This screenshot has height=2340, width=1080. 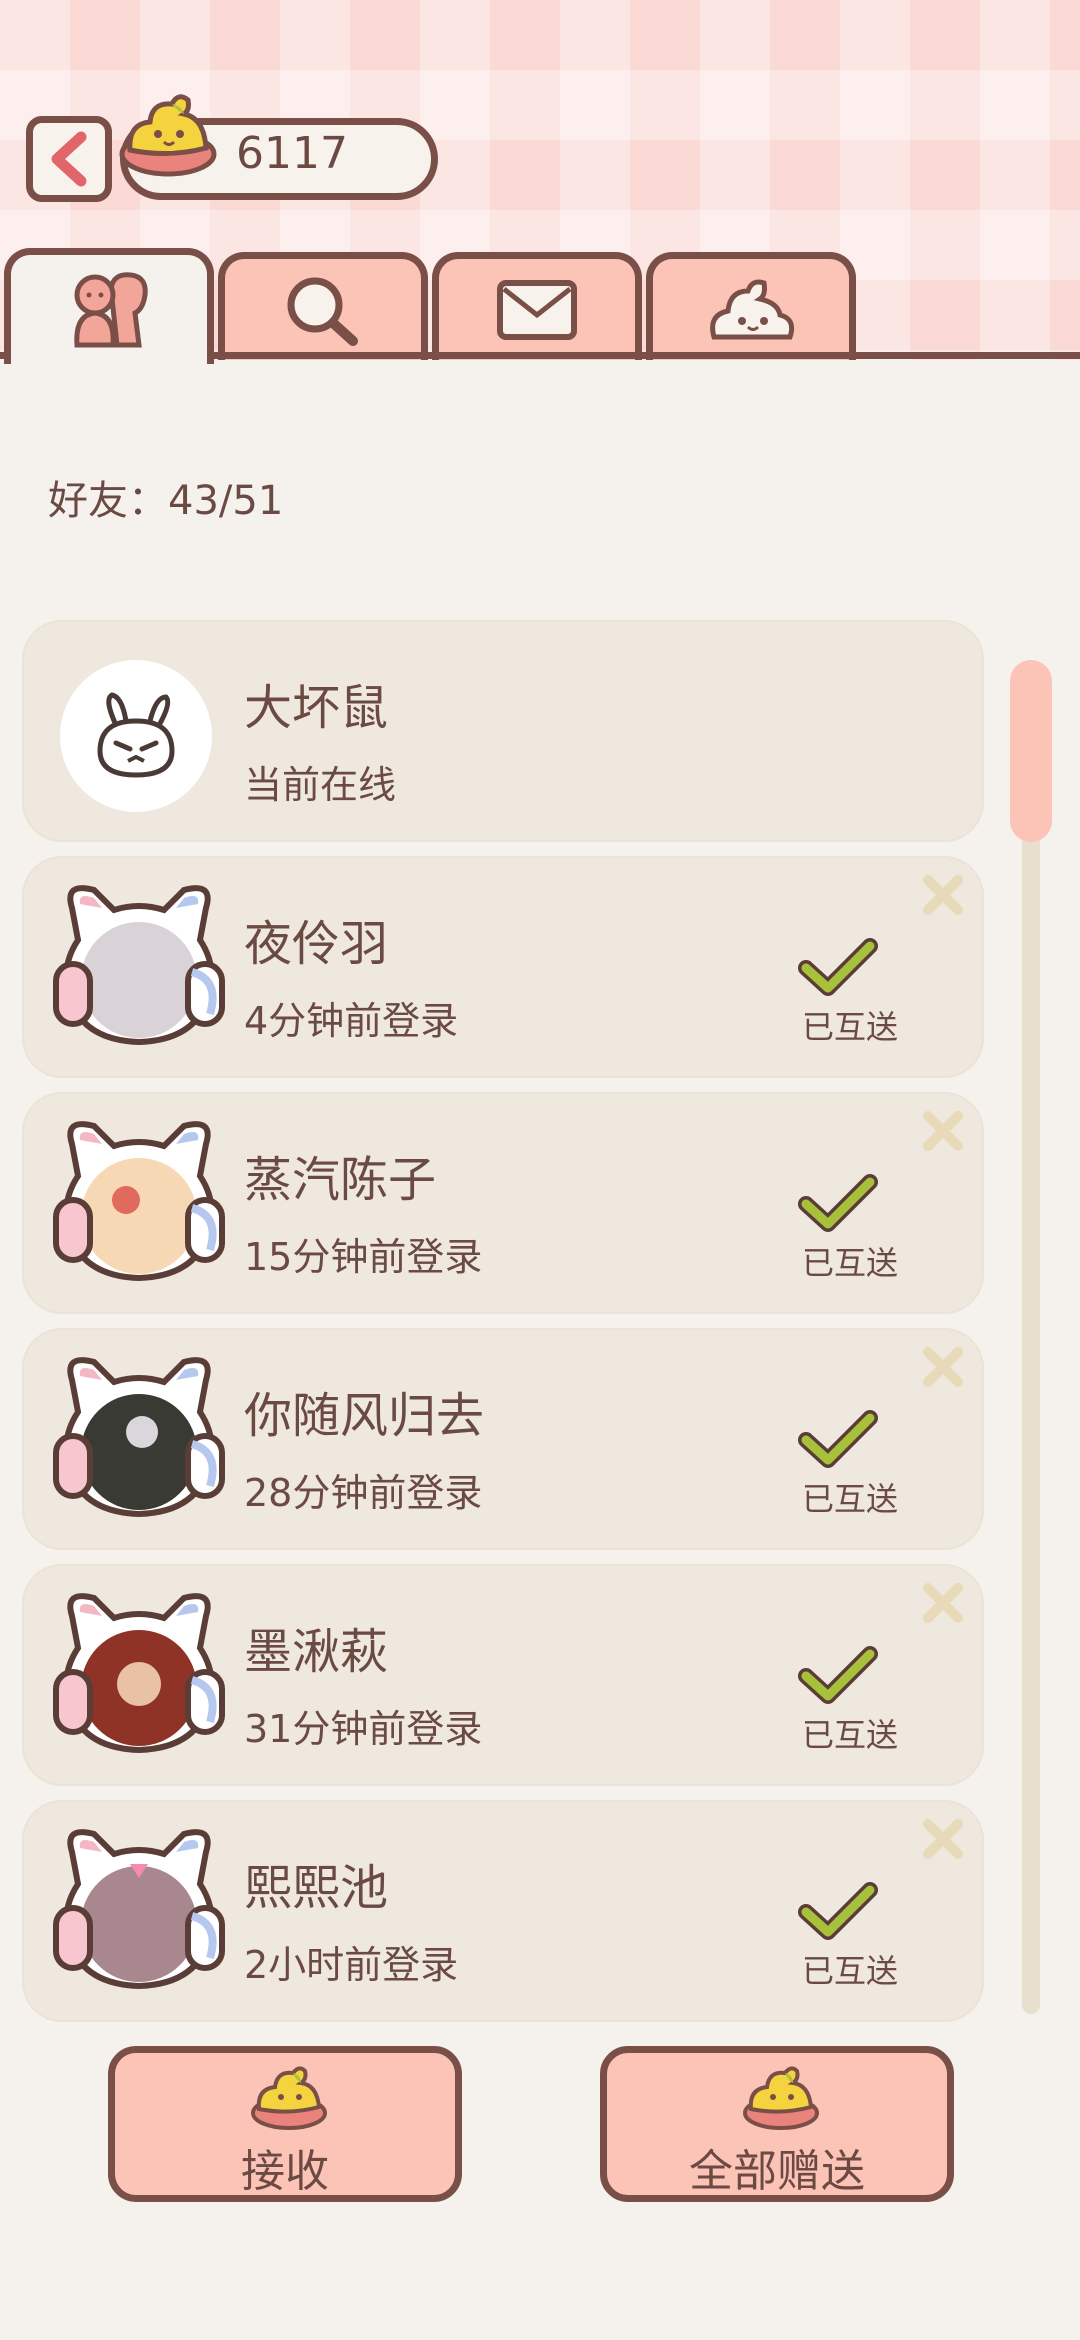 I want to click on friend-card: 你随风归去 28分钟前登录 已互送, so click(x=503, y=1439).